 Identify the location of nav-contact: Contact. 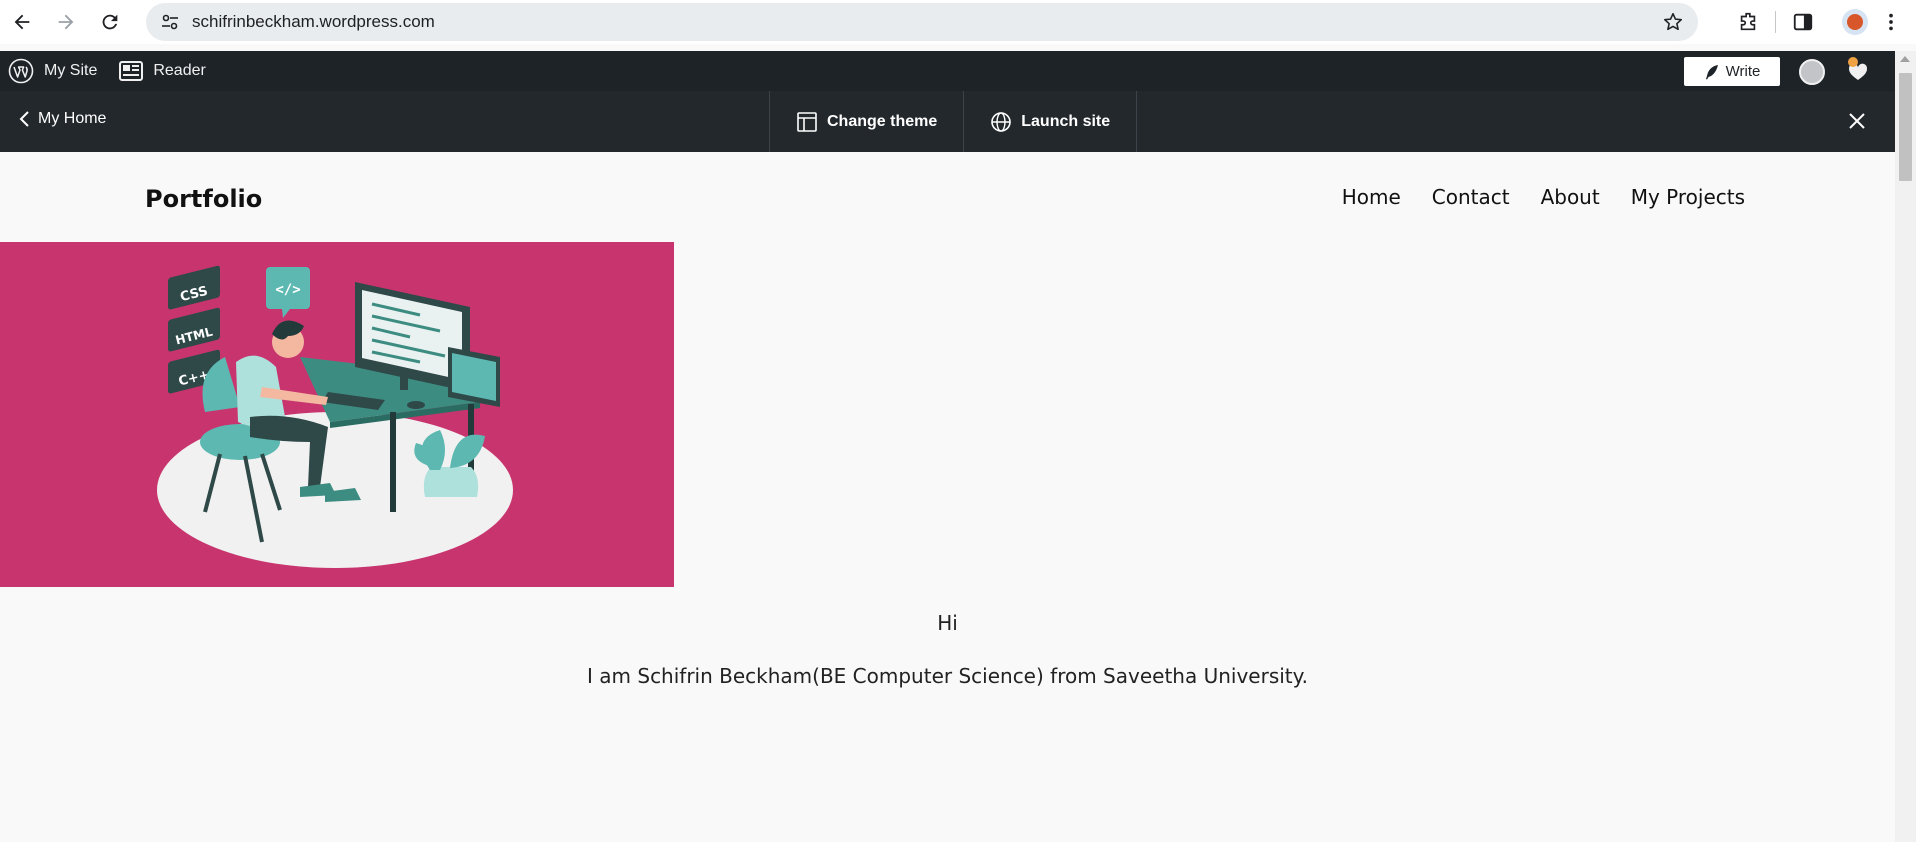
(1471, 197).